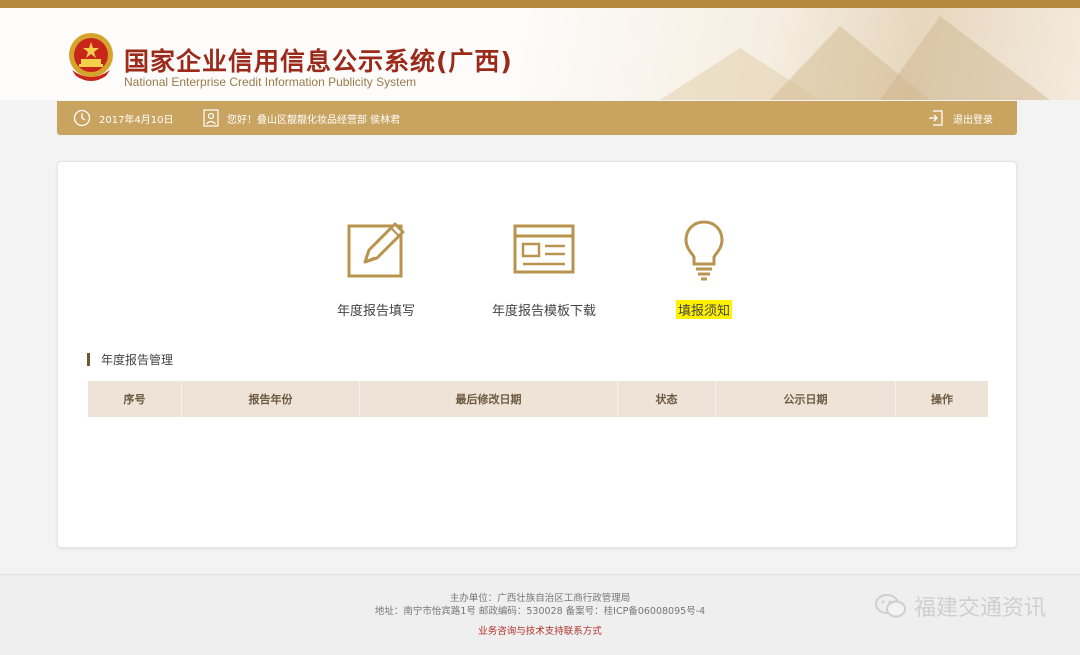 The width and height of the screenshot is (1080, 655). I want to click on section-marker, so click(88, 359).